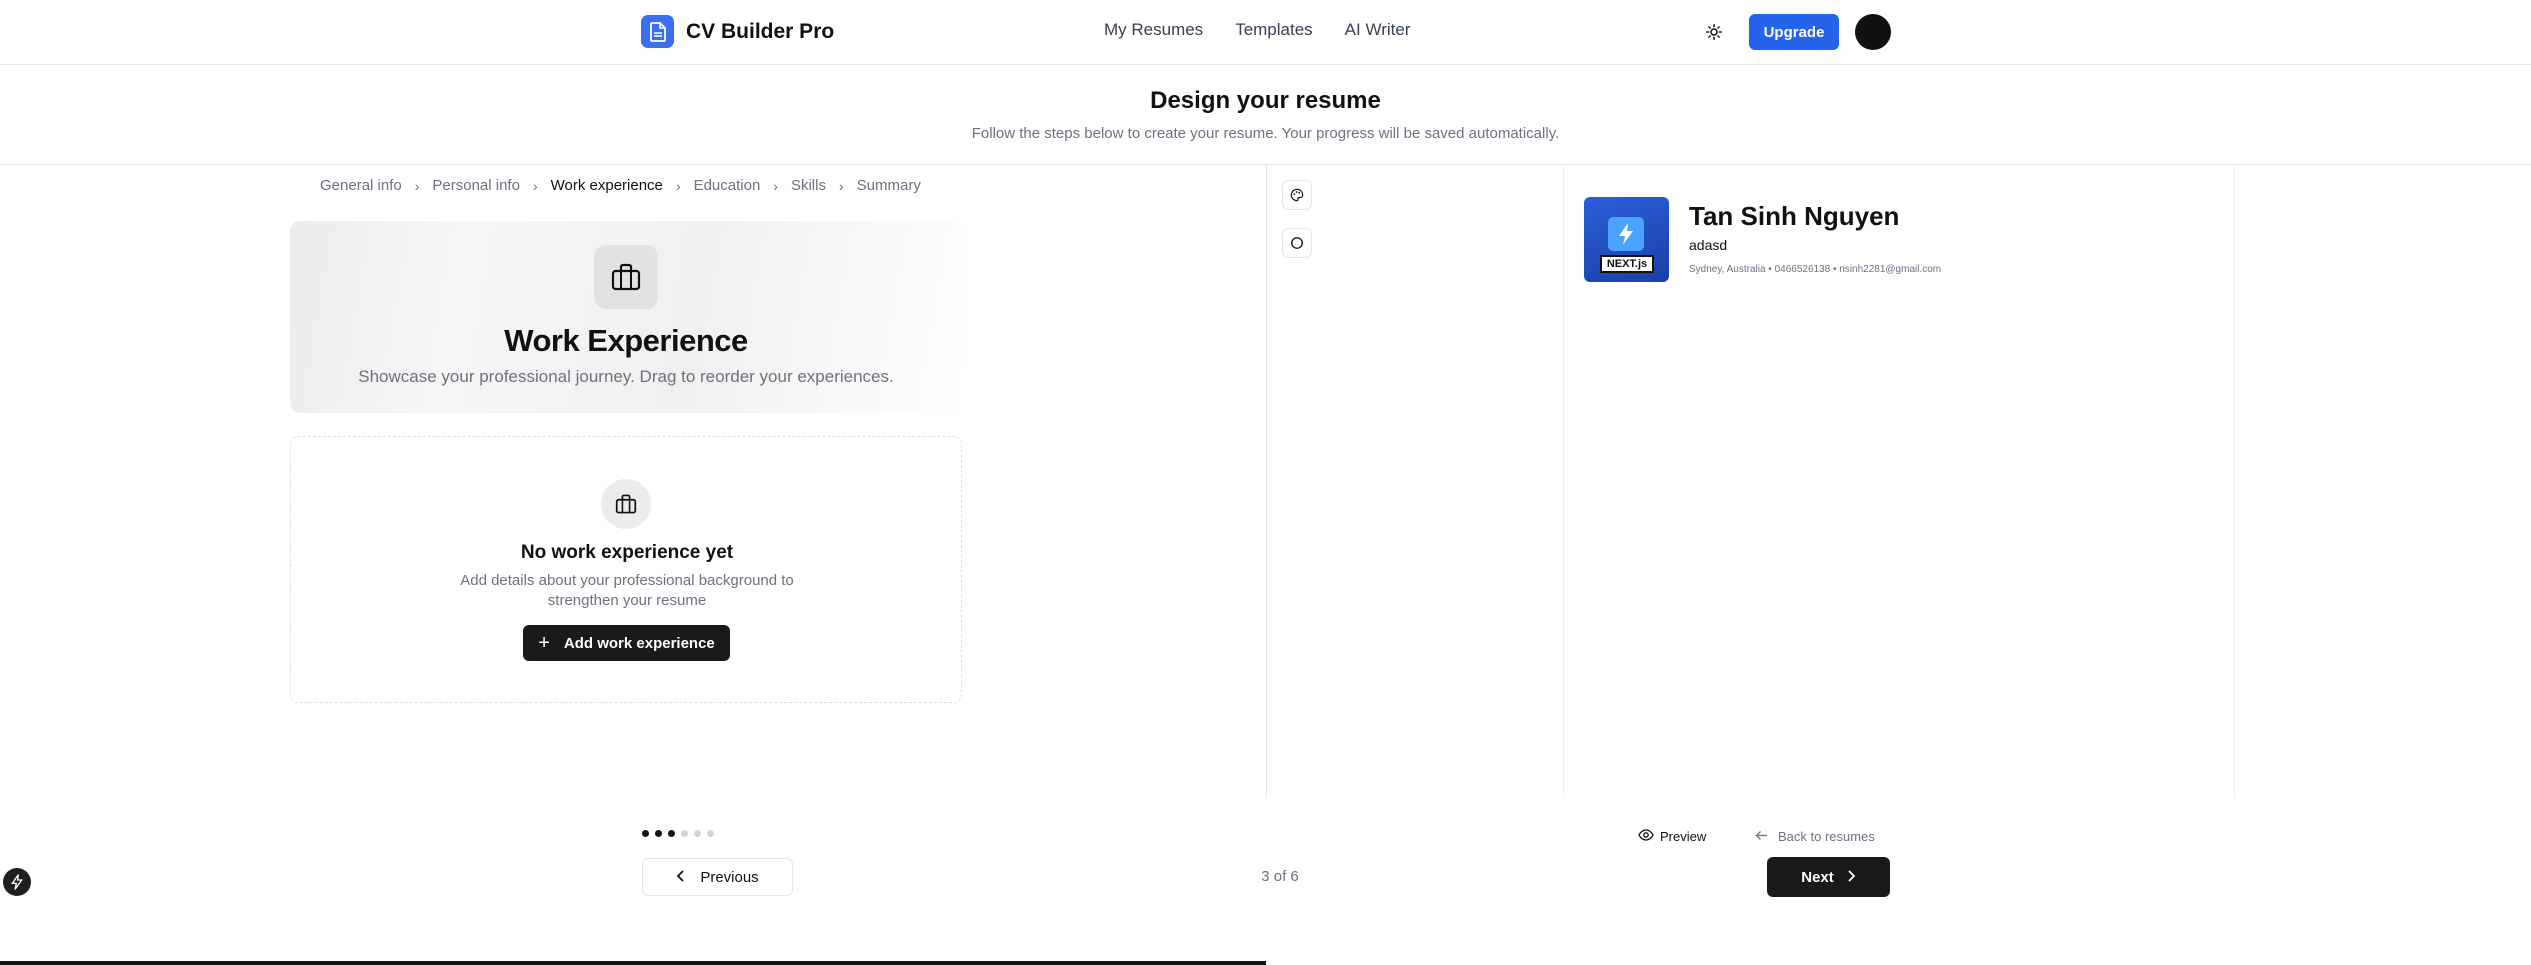 Image resolution: width=2531 pixels, height=965 pixels. I want to click on next-button: Next, so click(1828, 877).